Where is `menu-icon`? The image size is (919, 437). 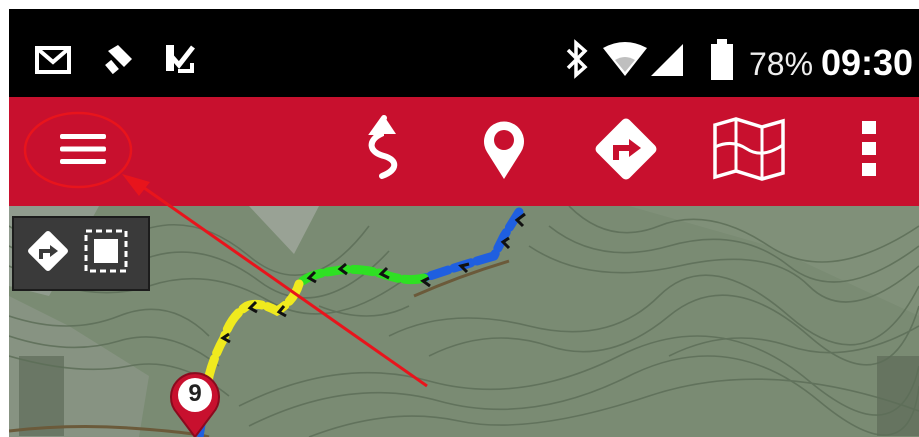
menu-icon is located at coordinates (83, 151).